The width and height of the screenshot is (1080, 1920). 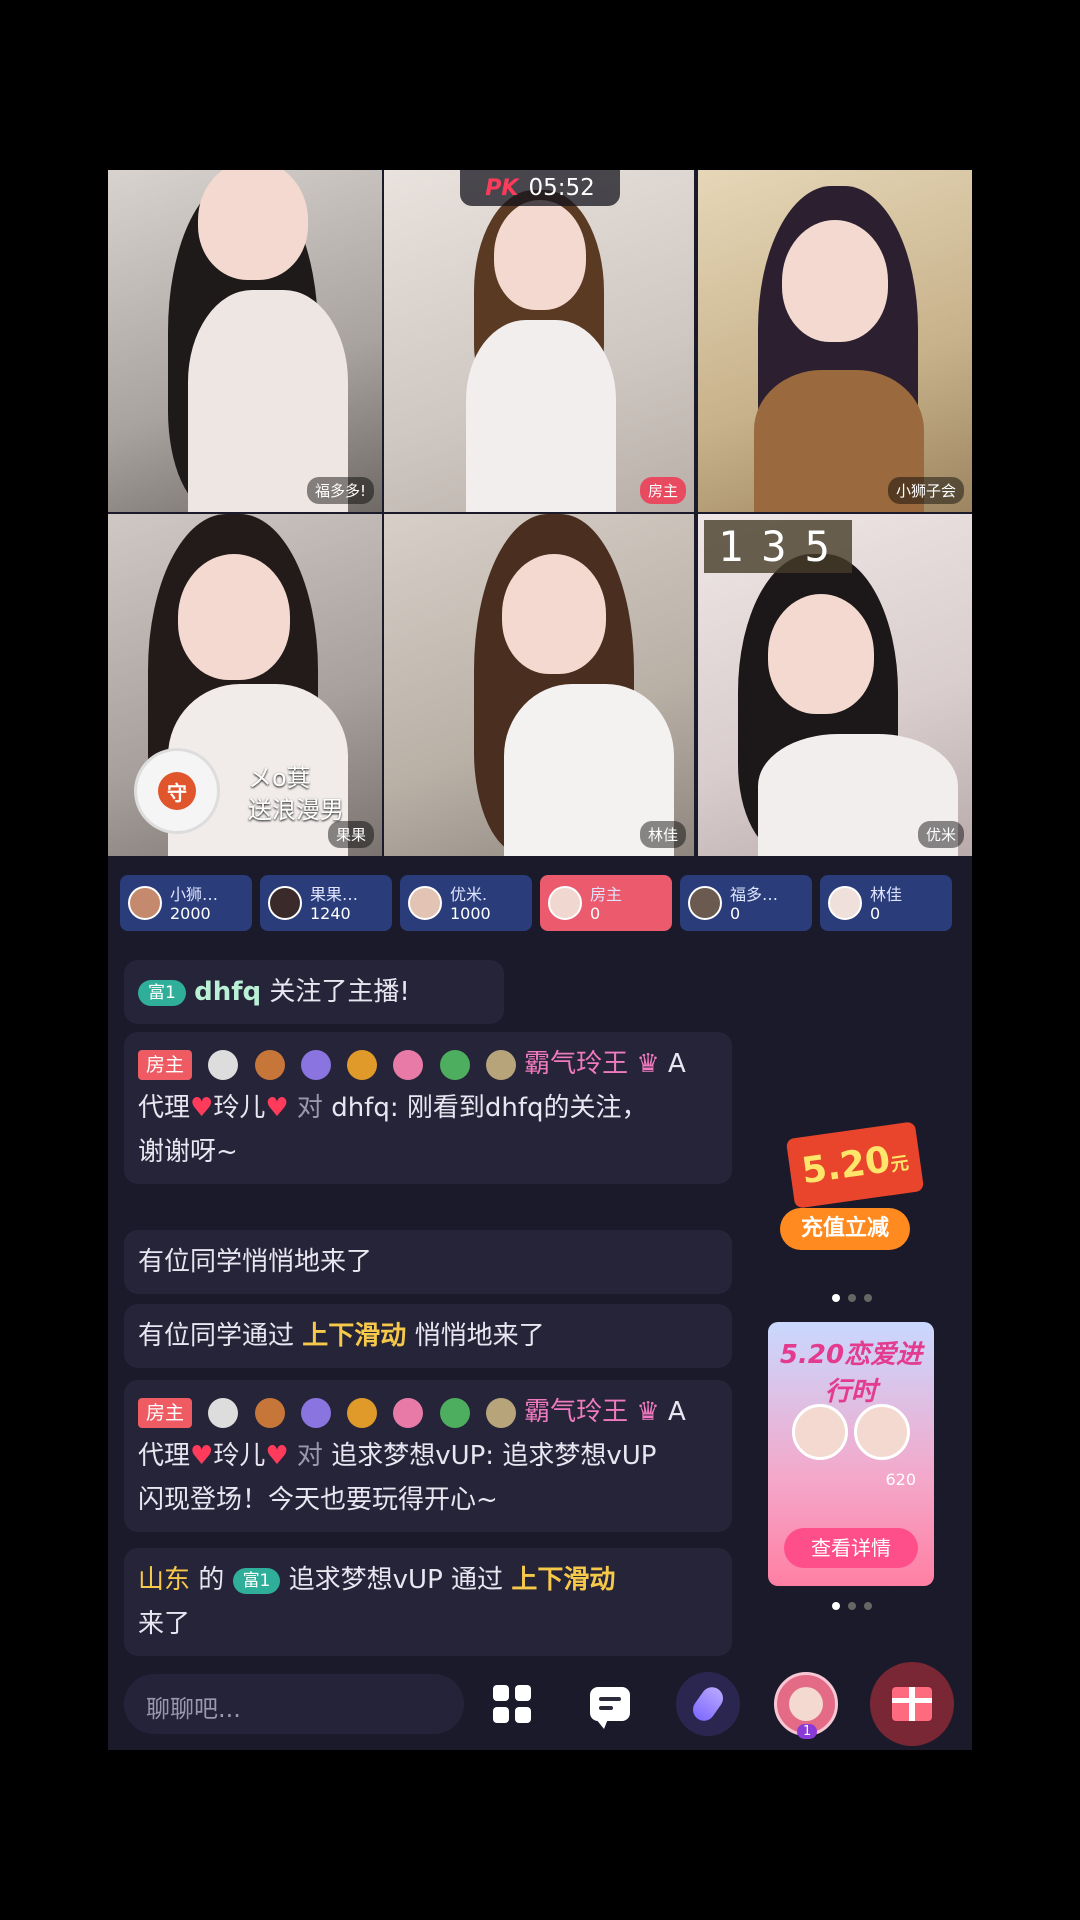 What do you see at coordinates (350, 834) in the screenshot?
I see `stream-name-tag: 果果` at bounding box center [350, 834].